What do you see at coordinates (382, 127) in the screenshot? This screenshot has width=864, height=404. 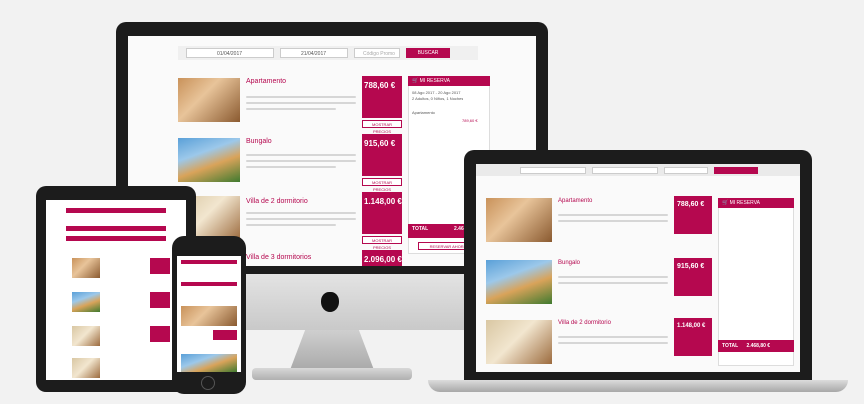 I see `listing-1-show-prices-button: MOSTRAR PRECIOS` at bounding box center [382, 127].